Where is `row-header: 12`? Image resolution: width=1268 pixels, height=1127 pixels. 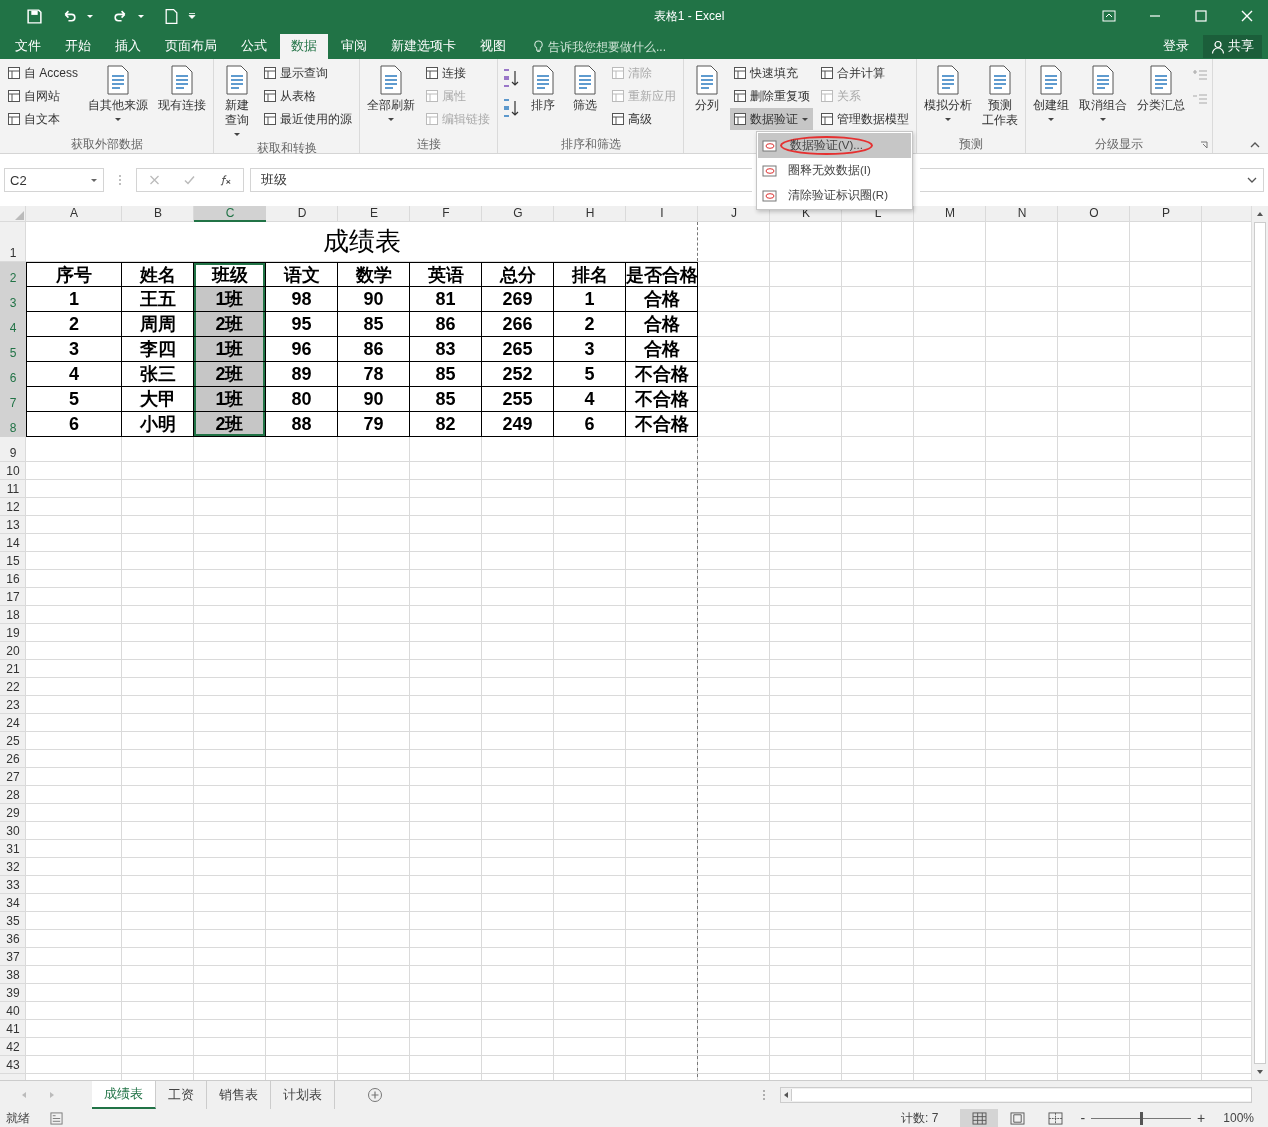
row-header: 12 is located at coordinates (13, 507).